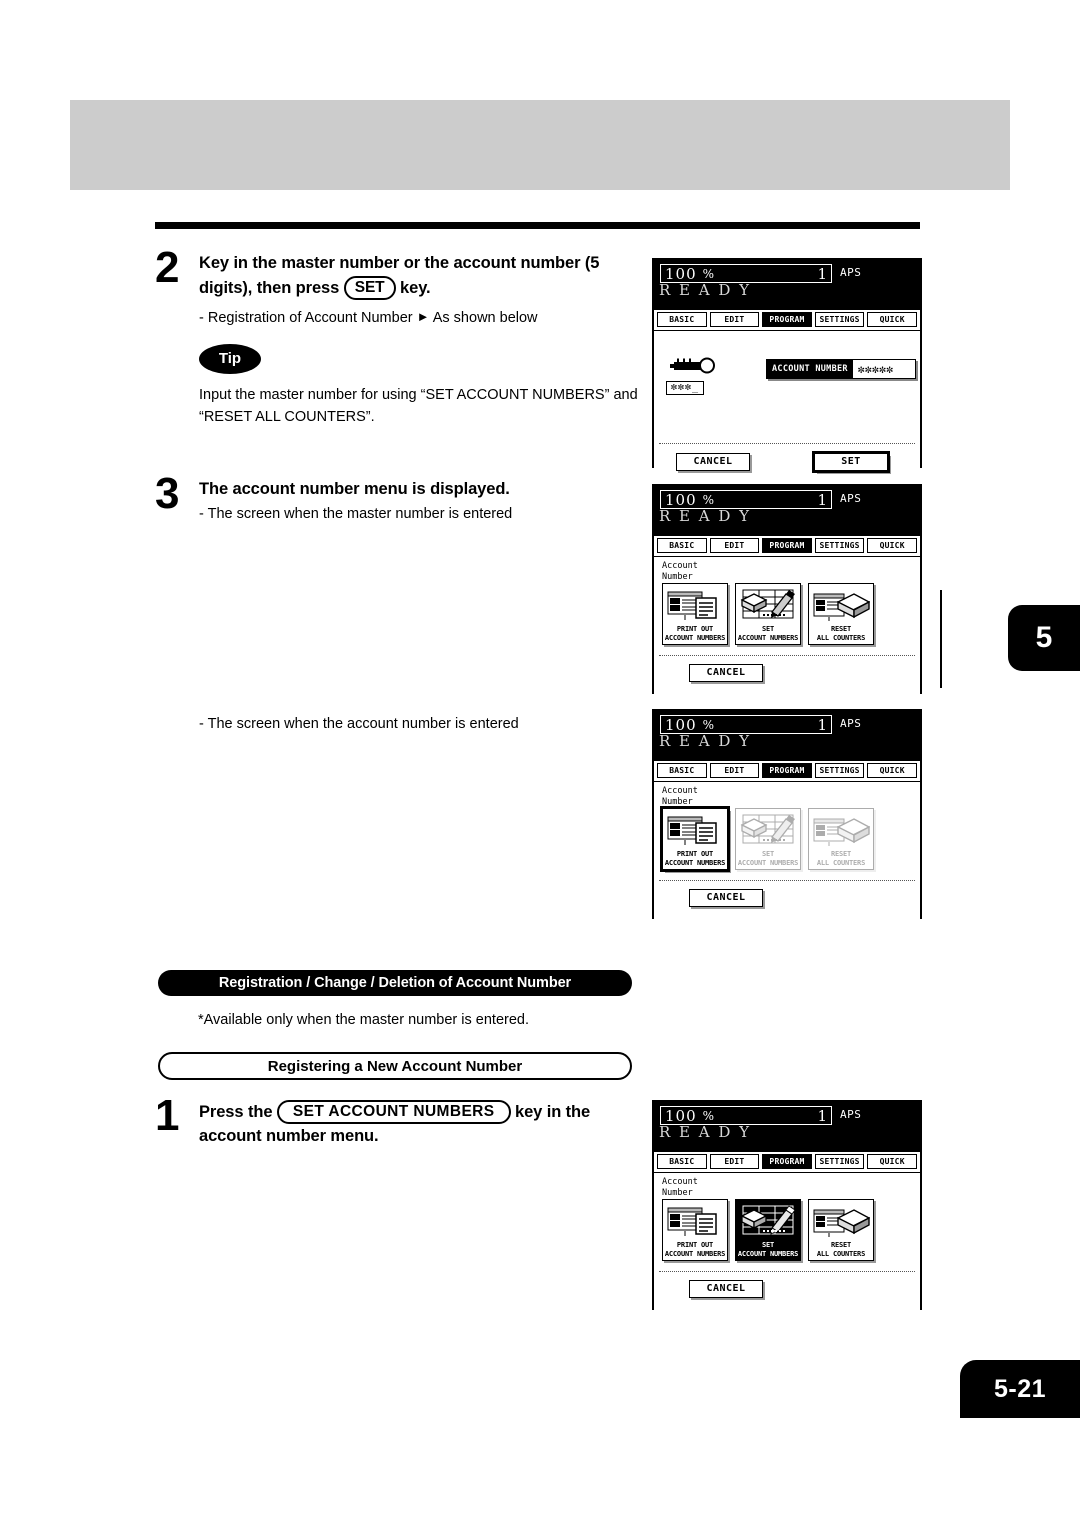 The height and width of the screenshot is (1528, 1080). What do you see at coordinates (941, 639) in the screenshot?
I see `chapter-divider-rule` at bounding box center [941, 639].